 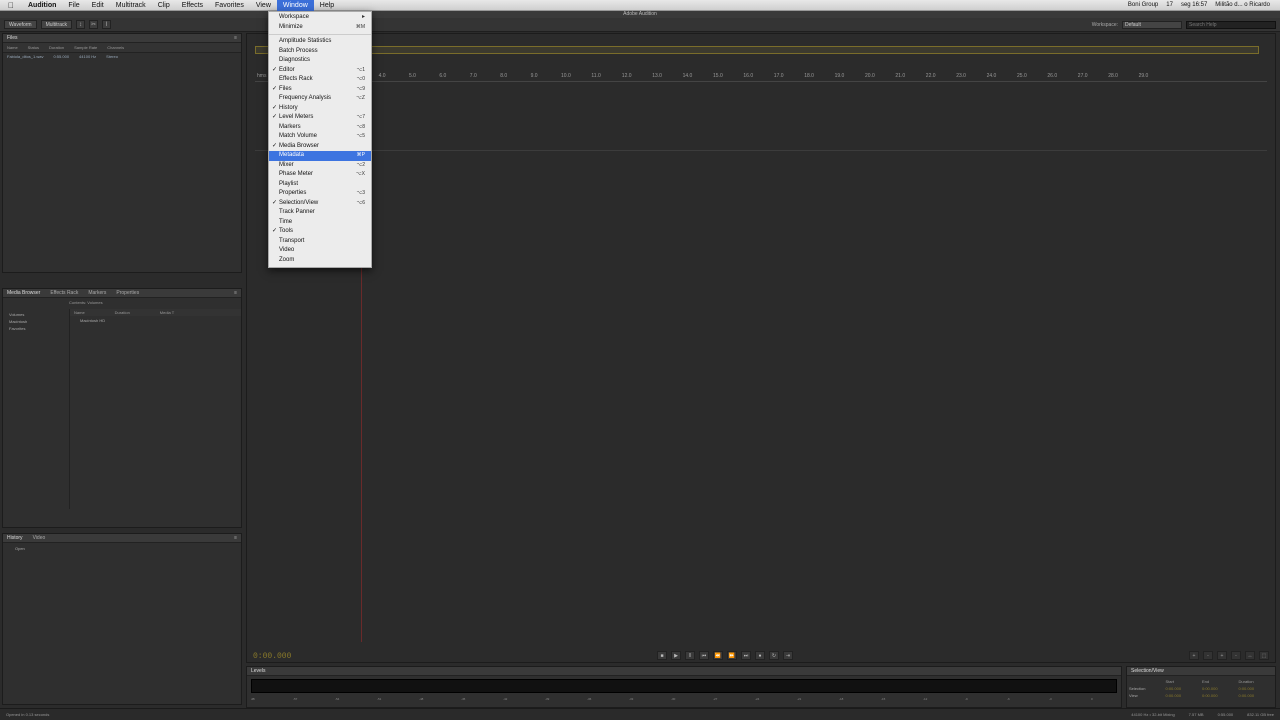 What do you see at coordinates (320, 251) in the screenshot?
I see `menu-item-video: Video` at bounding box center [320, 251].